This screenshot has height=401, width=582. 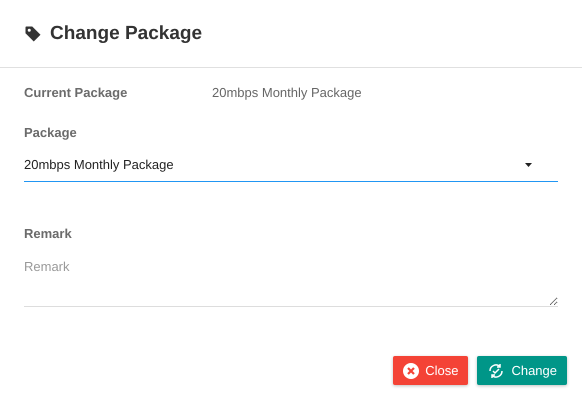 I want to click on tag-icon, so click(x=33, y=33).